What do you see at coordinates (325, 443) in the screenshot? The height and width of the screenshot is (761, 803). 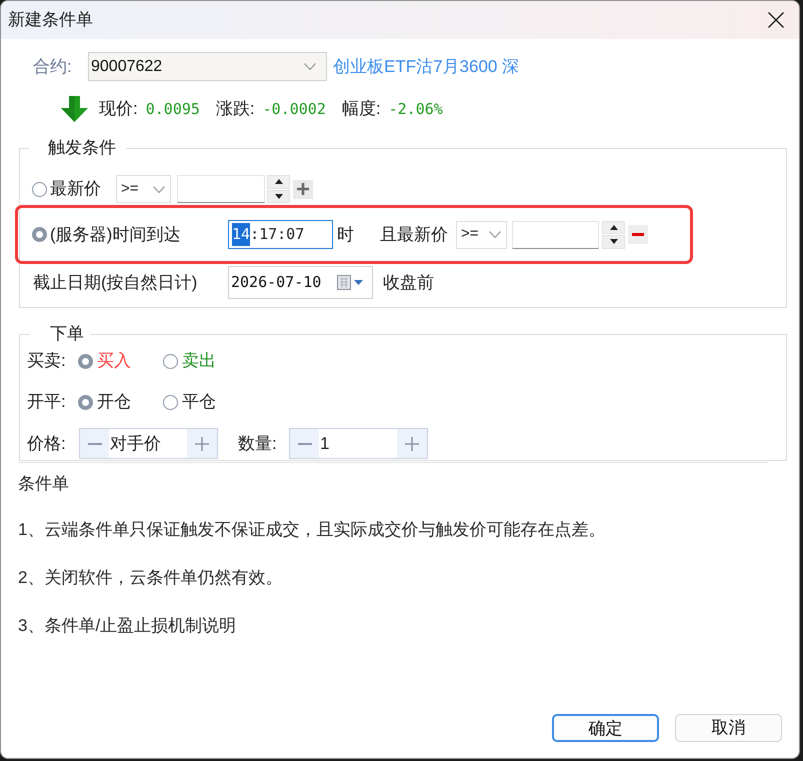 I see `stepper-field: 1` at bounding box center [325, 443].